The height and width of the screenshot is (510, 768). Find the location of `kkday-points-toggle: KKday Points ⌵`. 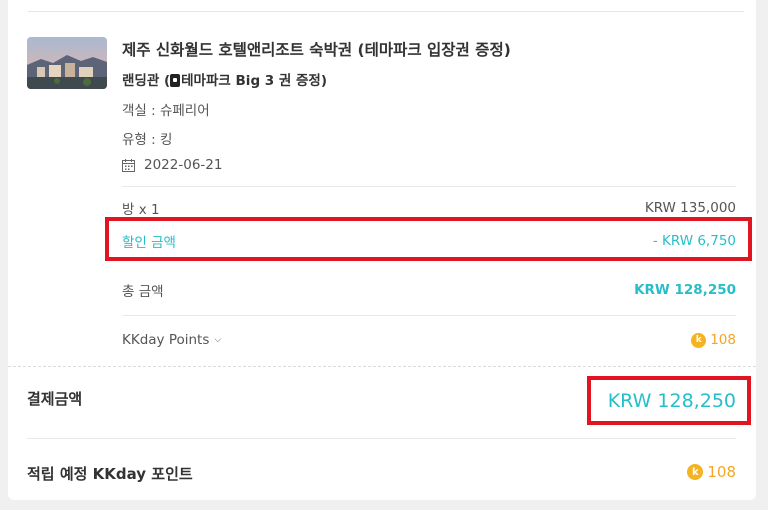

kkday-points-toggle: KKday Points ⌵ is located at coordinates (171, 340).